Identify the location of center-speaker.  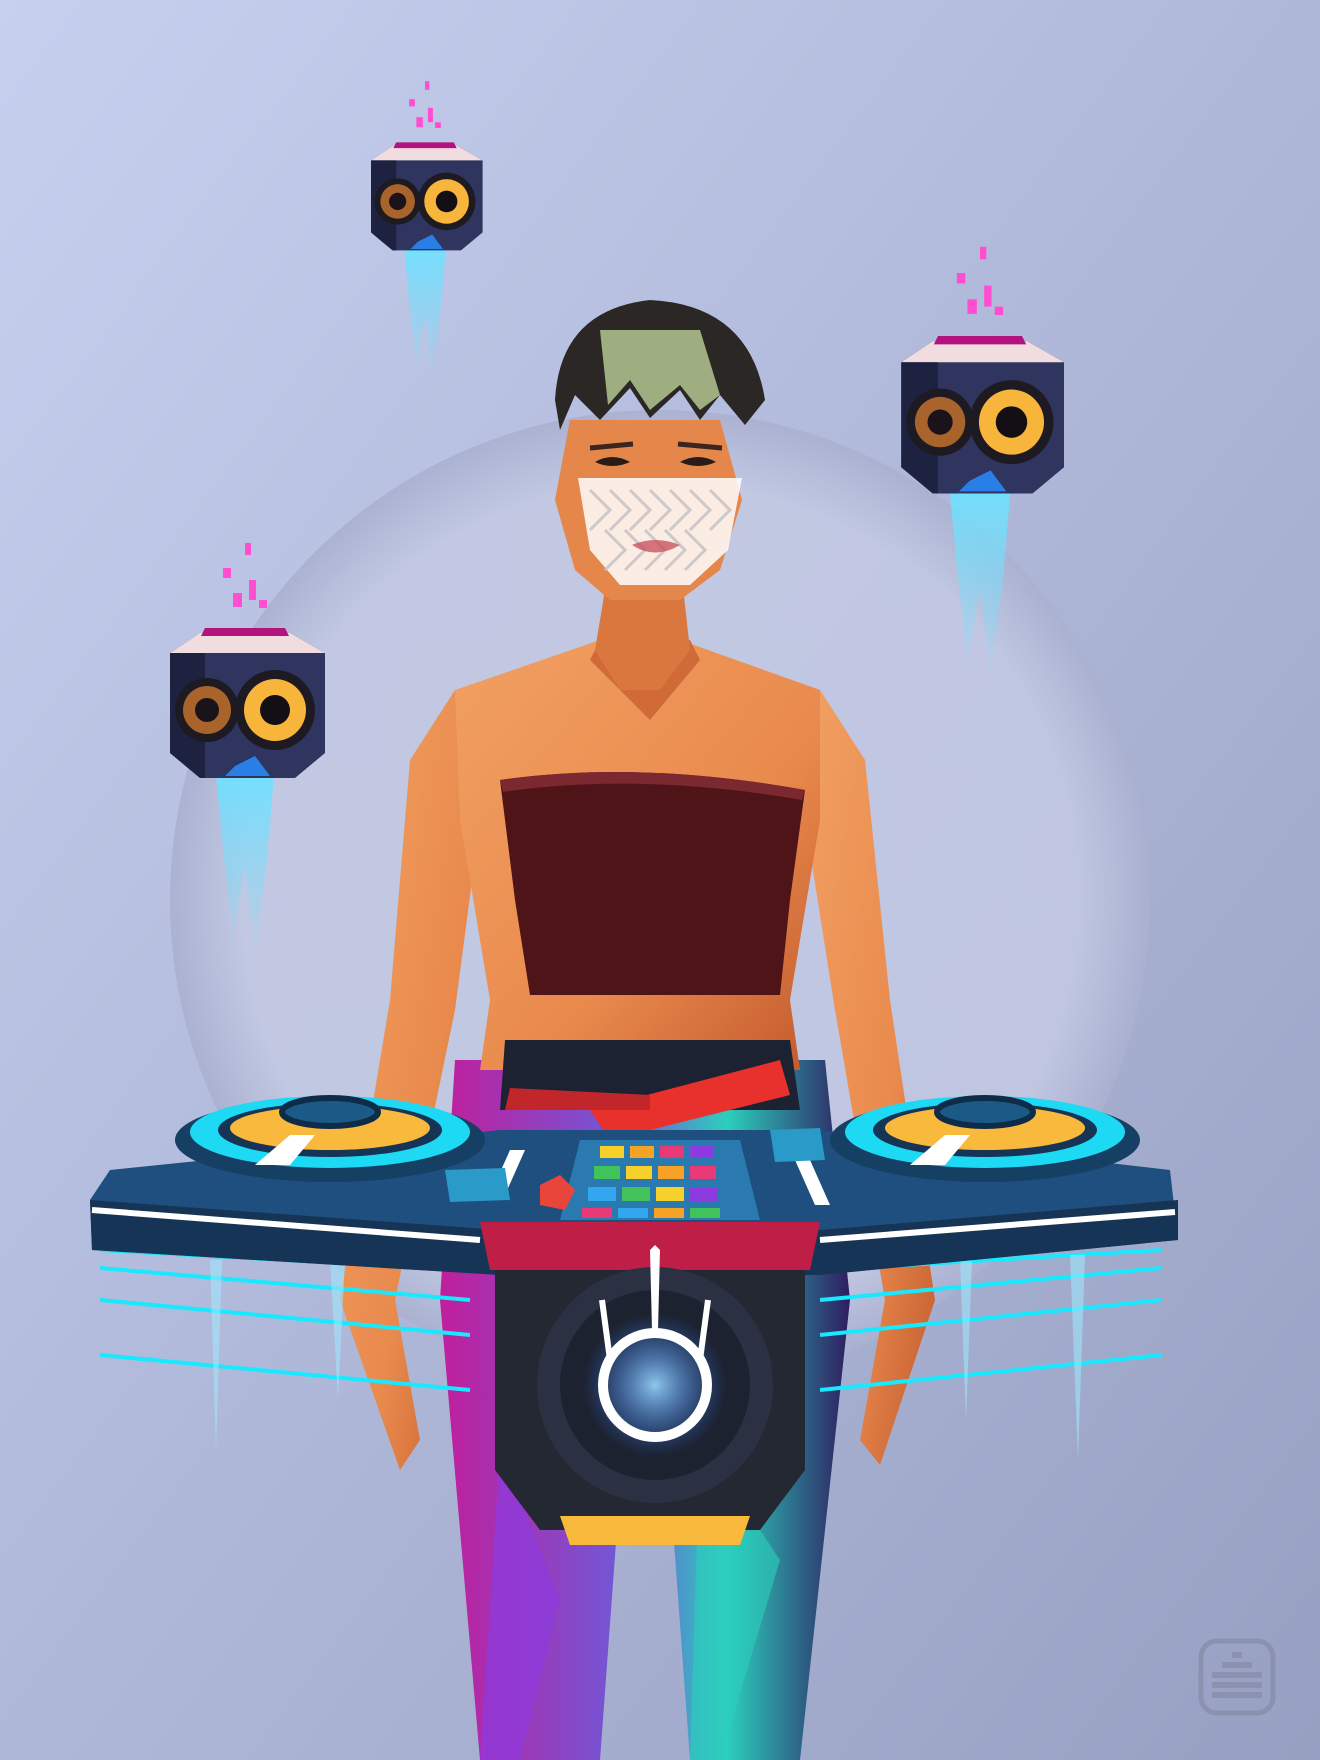
(650, 1383).